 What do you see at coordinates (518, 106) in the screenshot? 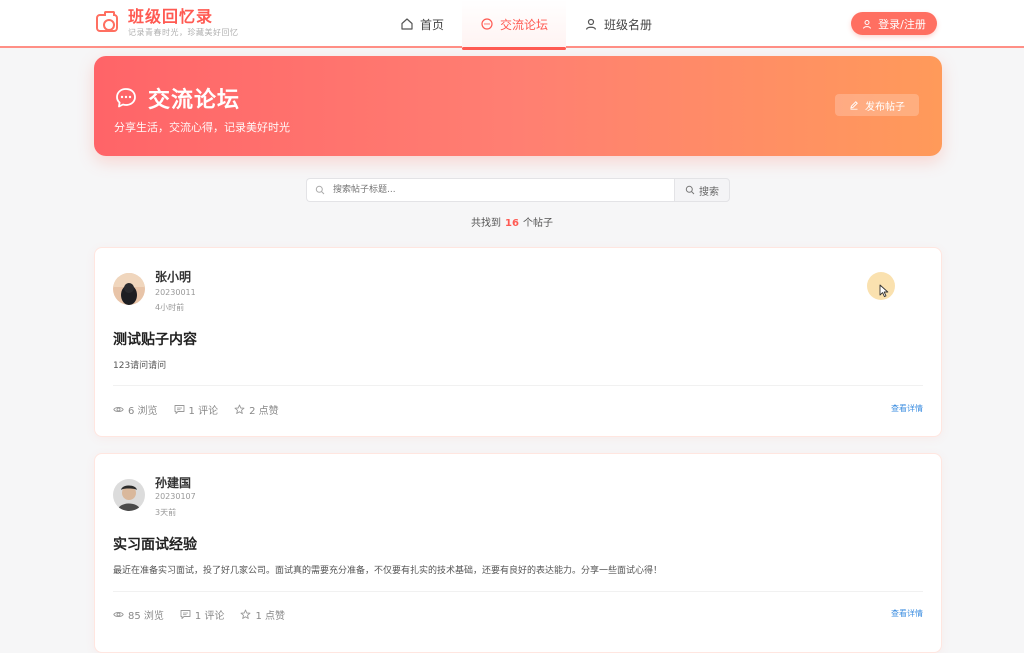
I see `forum-hero-banner: 交流论坛 分享生活，交流心得，记录美好时光 发布帖子` at bounding box center [518, 106].